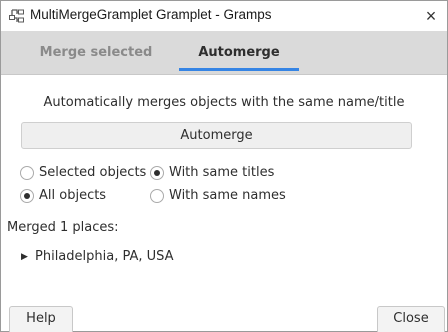 This screenshot has height=332, width=448. What do you see at coordinates (431, 16) in the screenshot?
I see `close-icon: ×` at bounding box center [431, 16].